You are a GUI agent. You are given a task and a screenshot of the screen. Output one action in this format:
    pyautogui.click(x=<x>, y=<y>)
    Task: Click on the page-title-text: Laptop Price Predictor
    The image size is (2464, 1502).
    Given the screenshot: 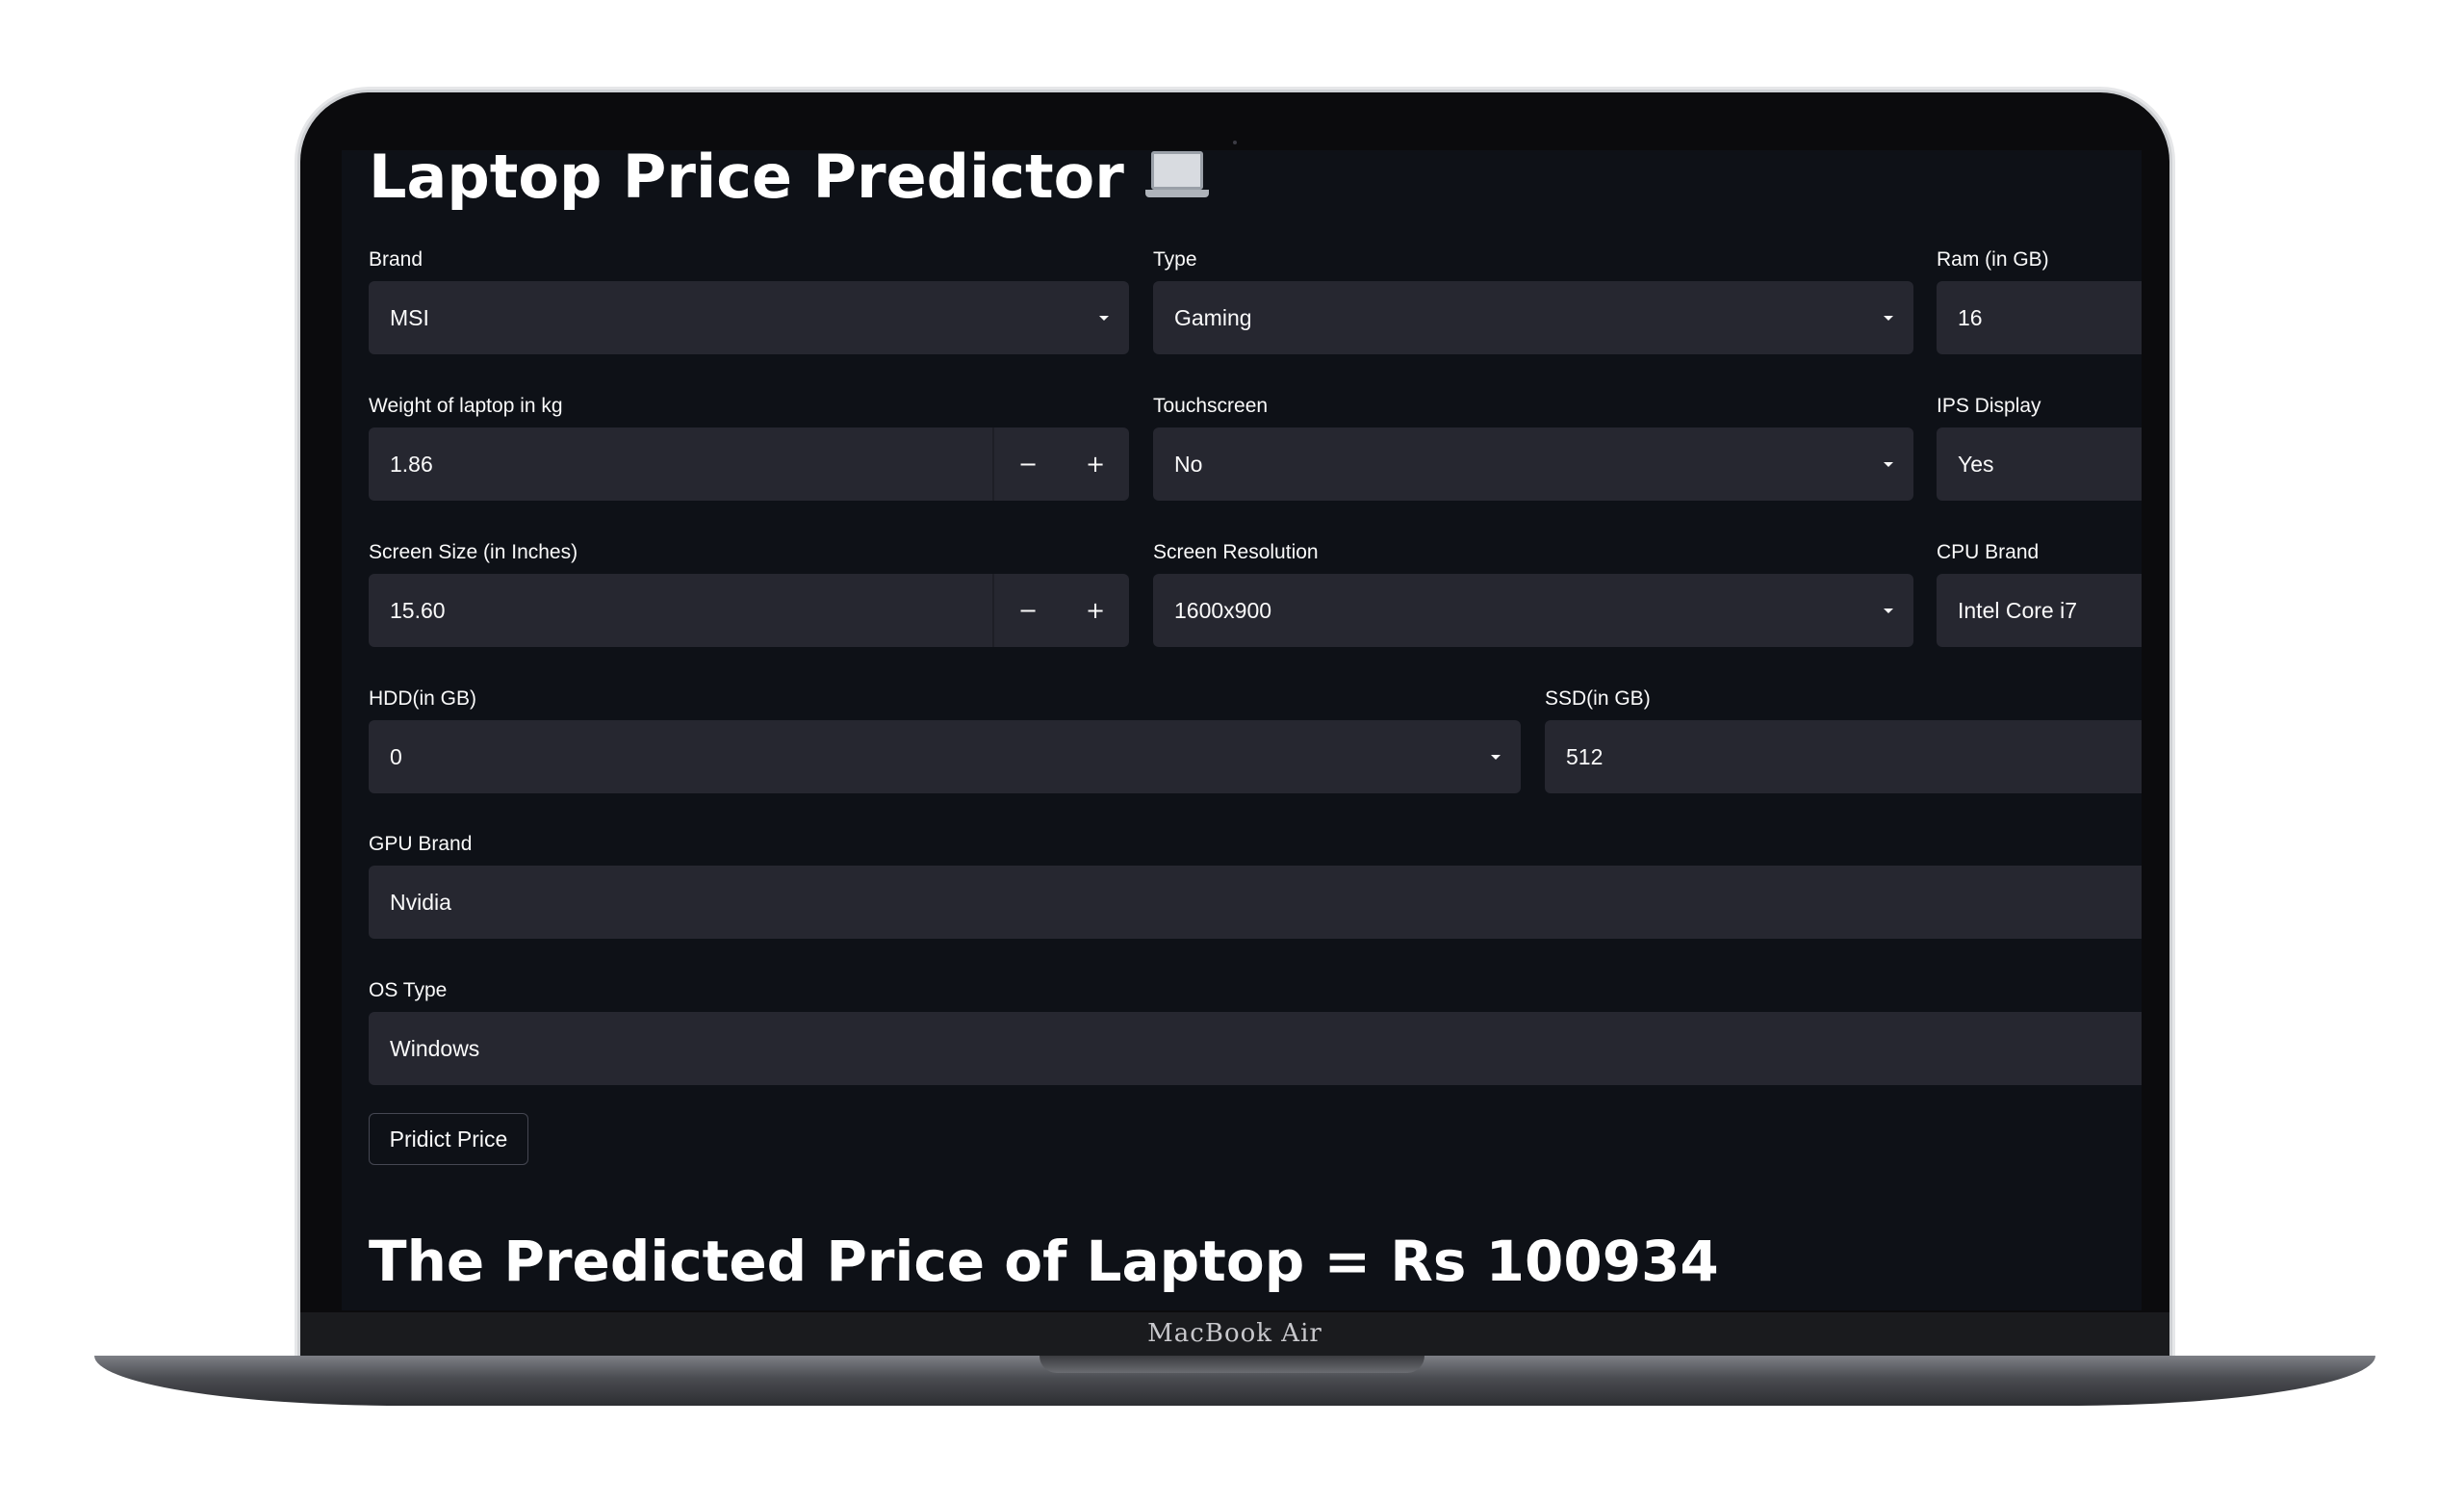 What is the action you would take?
    pyautogui.click(x=746, y=181)
    